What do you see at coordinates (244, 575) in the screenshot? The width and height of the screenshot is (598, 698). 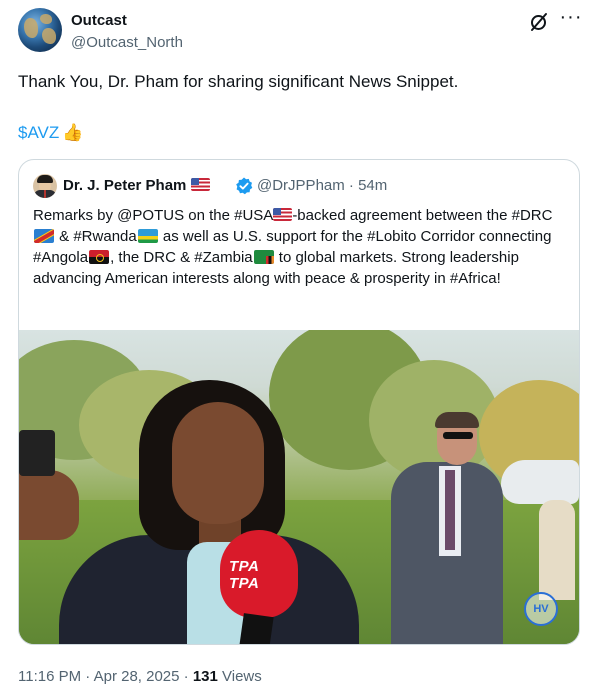 I see `mic-label: TPA TPA` at bounding box center [244, 575].